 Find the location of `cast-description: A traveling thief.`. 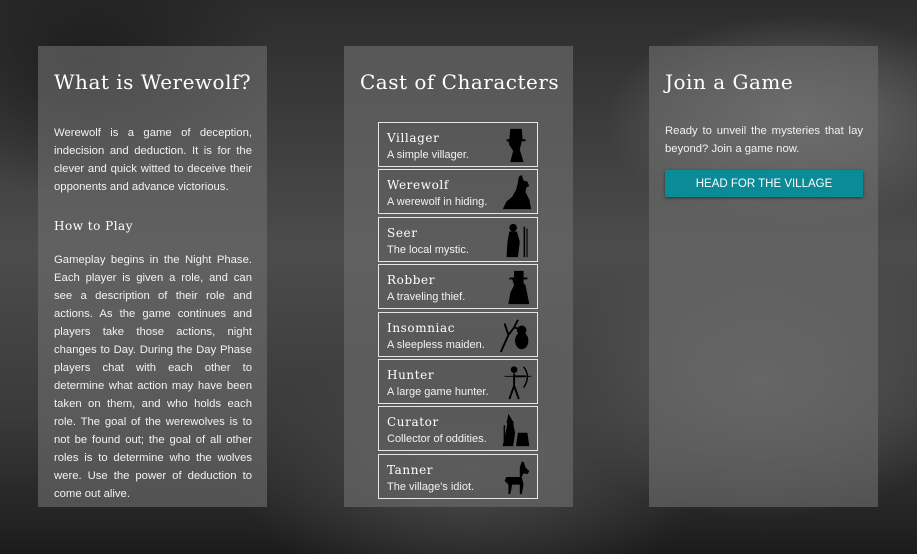

cast-description: A traveling thief. is located at coordinates (426, 297).